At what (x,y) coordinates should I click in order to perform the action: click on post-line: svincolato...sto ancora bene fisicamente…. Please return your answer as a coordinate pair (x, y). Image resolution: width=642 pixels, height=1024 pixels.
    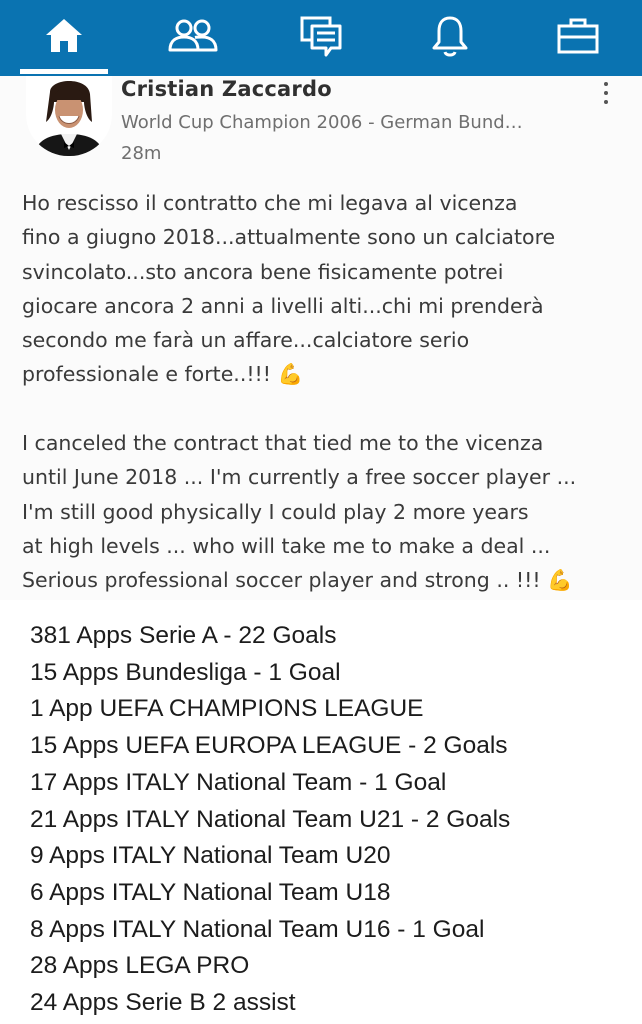
    Looking at the image, I should click on (263, 271).